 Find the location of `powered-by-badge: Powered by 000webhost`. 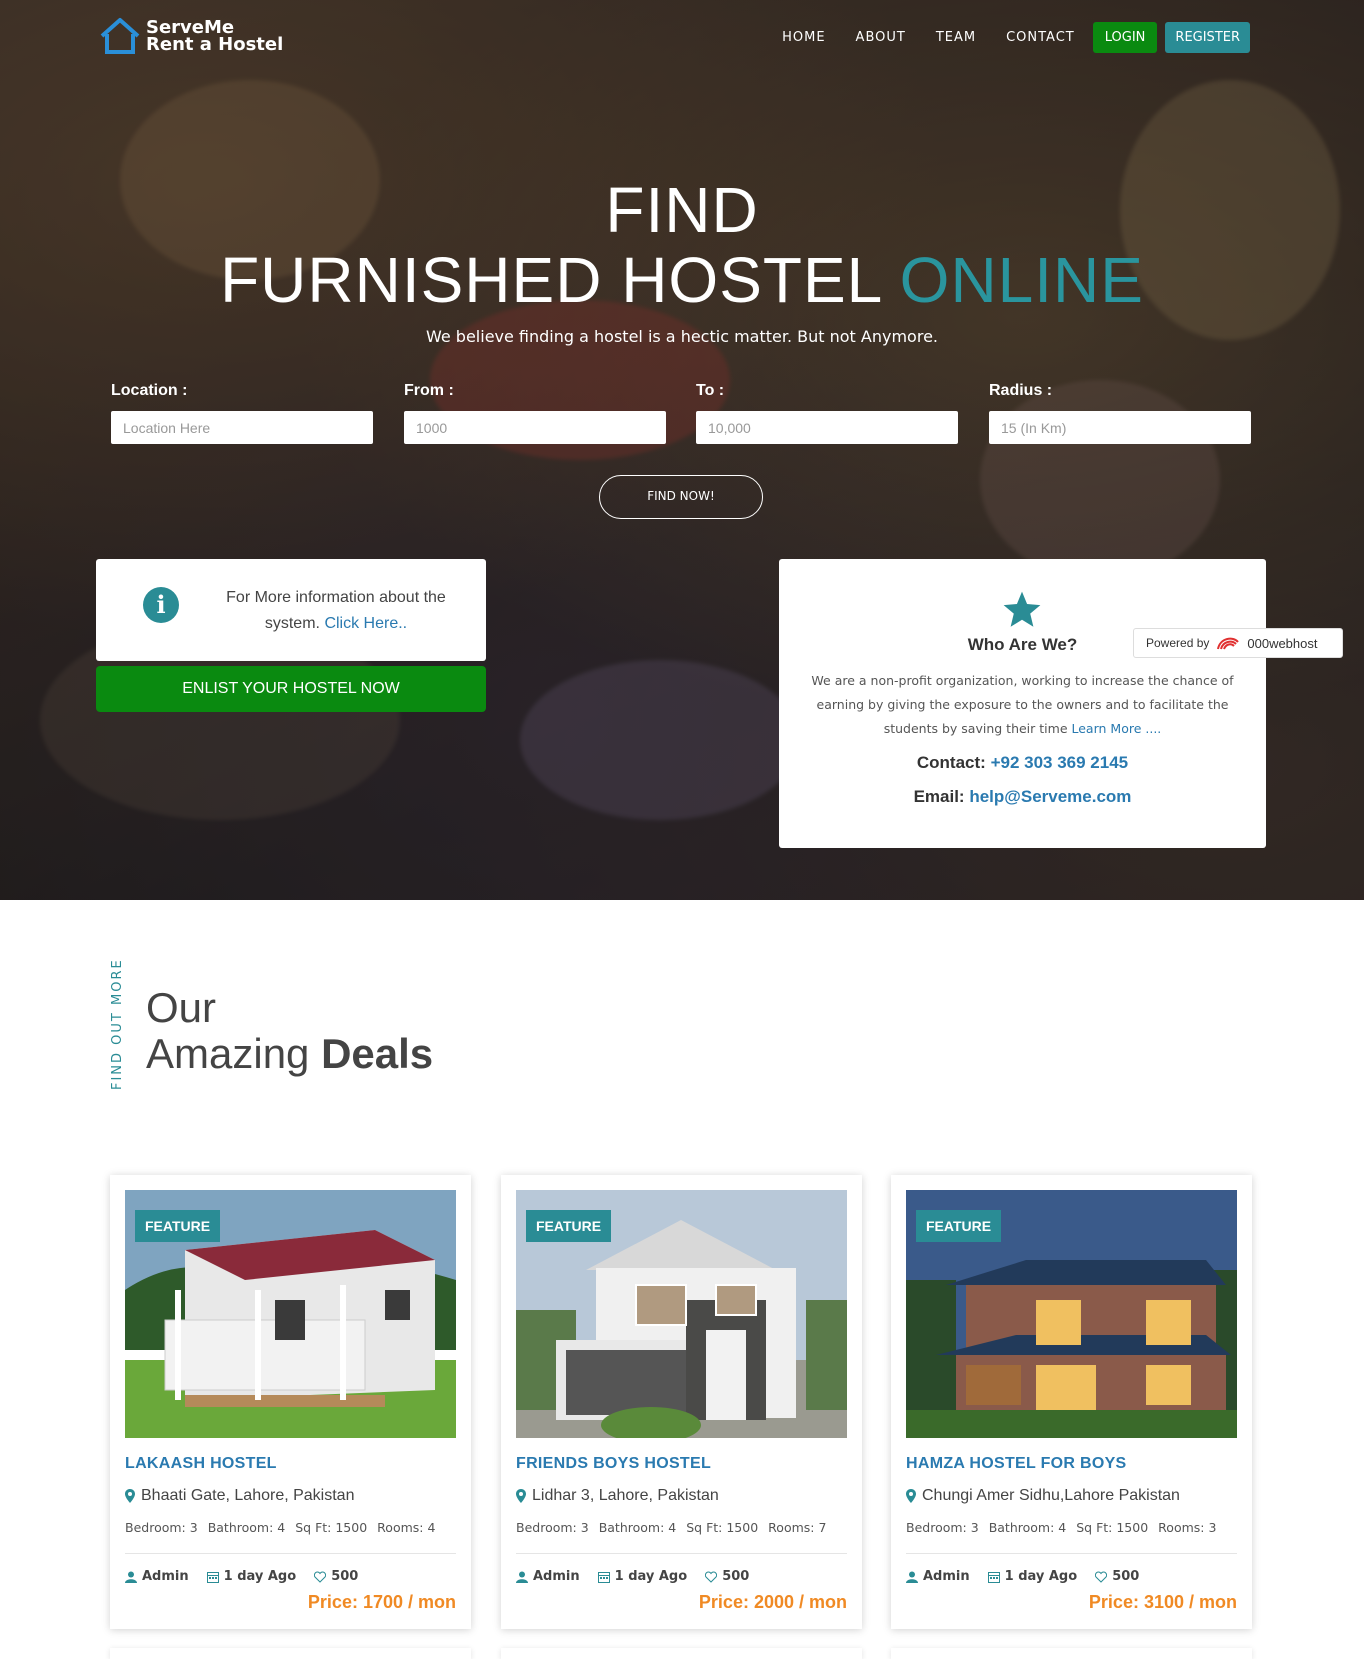

powered-by-badge: Powered by 000webhost is located at coordinates (1238, 643).